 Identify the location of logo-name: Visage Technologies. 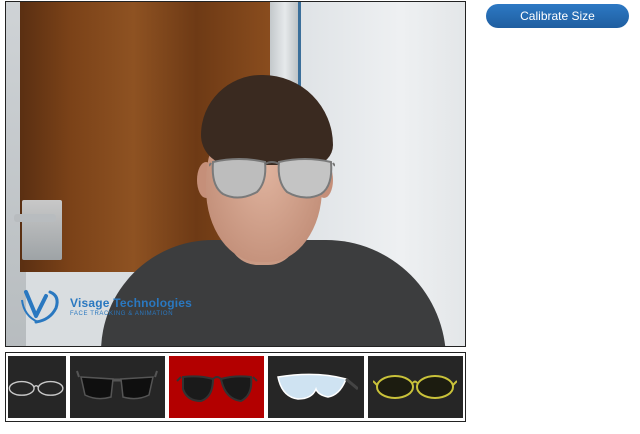
(131, 302).